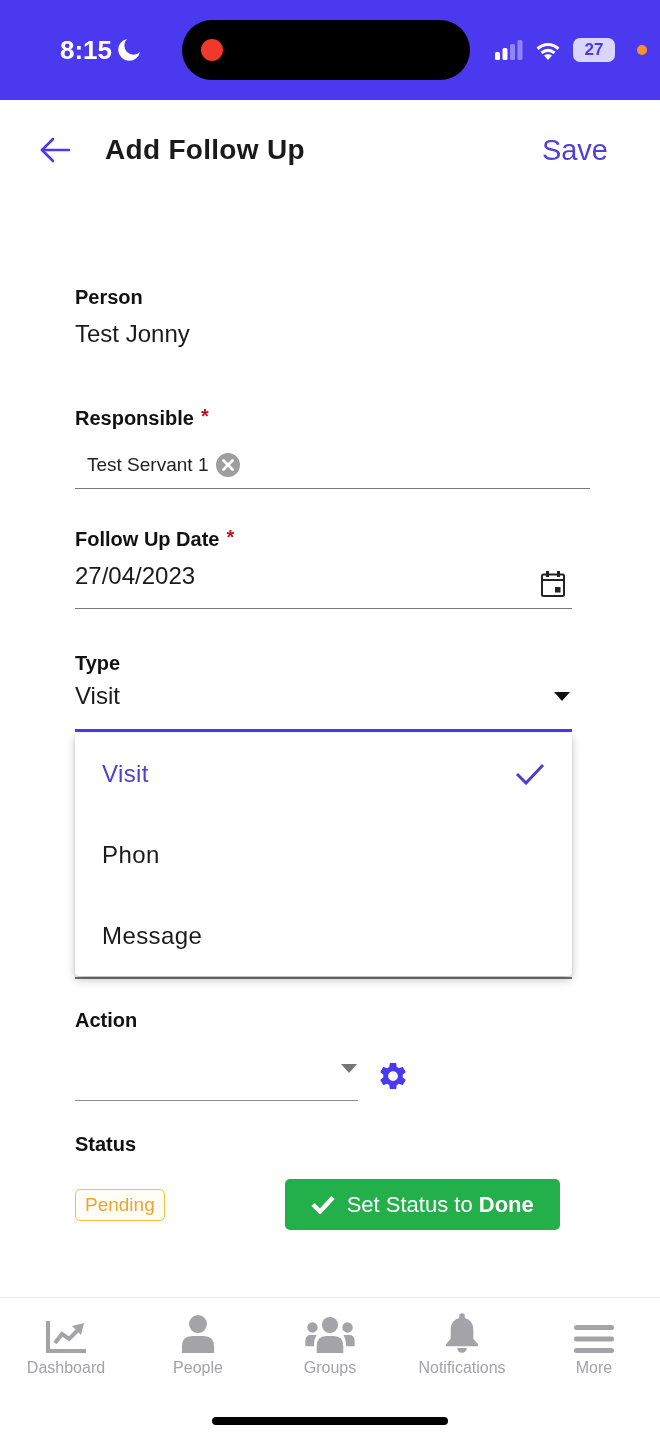 The image size is (660, 1440). What do you see at coordinates (133, 334) in the screenshot?
I see `person-value: Test Jonny` at bounding box center [133, 334].